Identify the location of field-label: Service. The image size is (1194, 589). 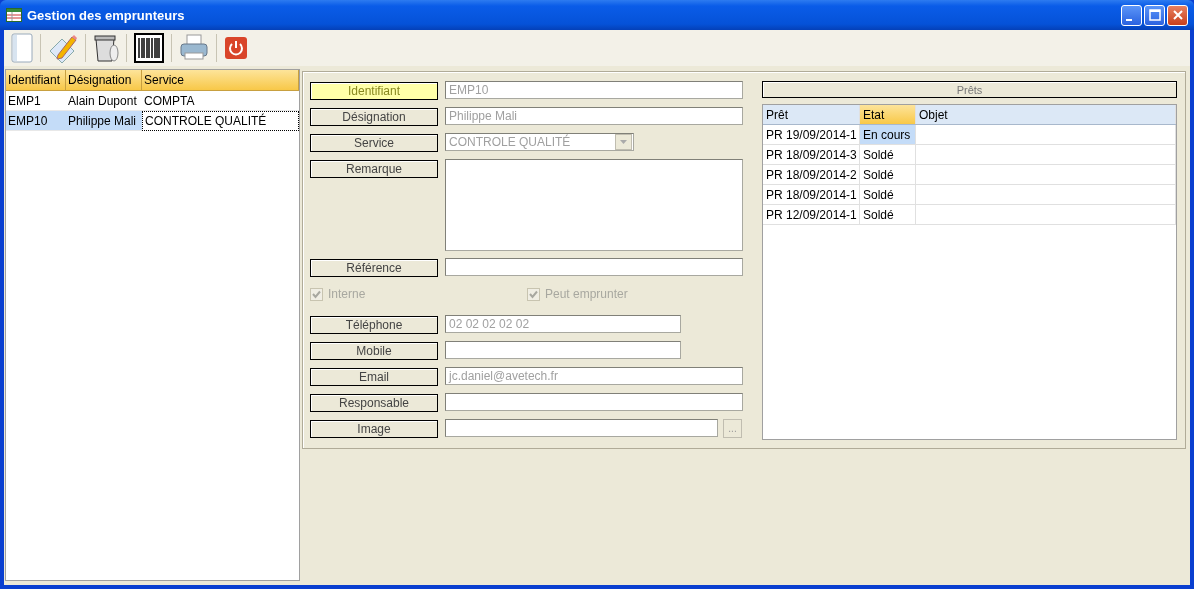
(374, 143).